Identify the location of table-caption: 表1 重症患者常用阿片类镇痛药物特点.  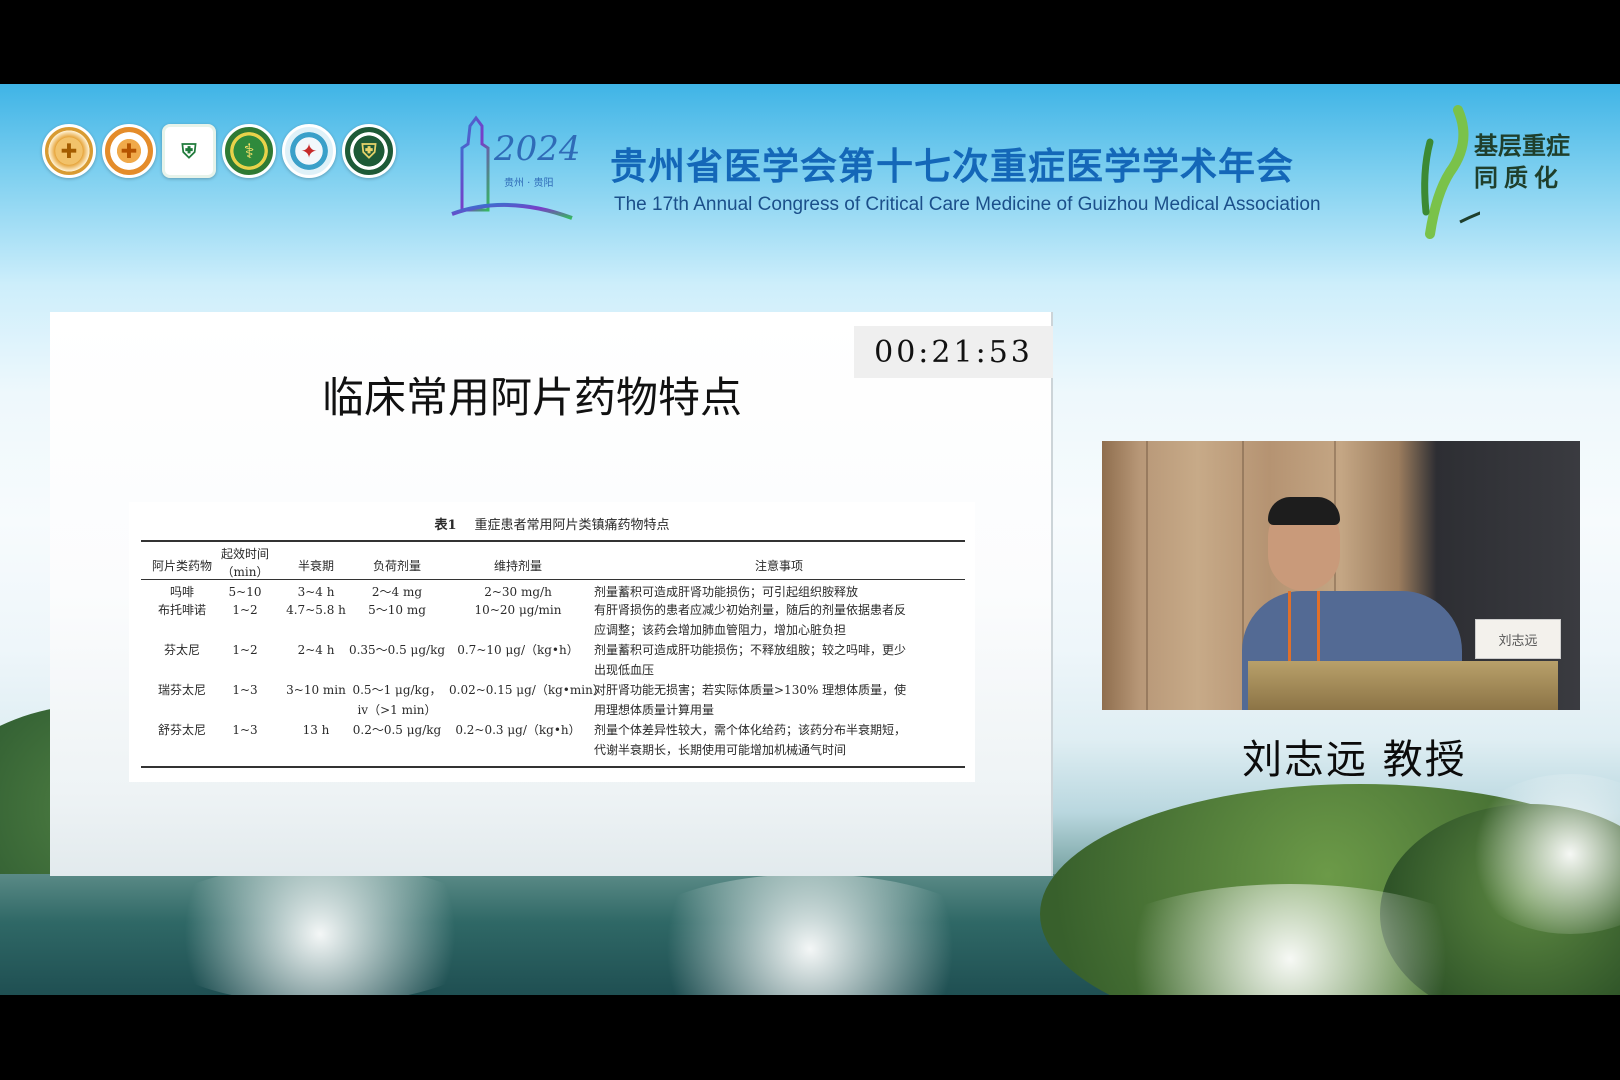
(552, 523).